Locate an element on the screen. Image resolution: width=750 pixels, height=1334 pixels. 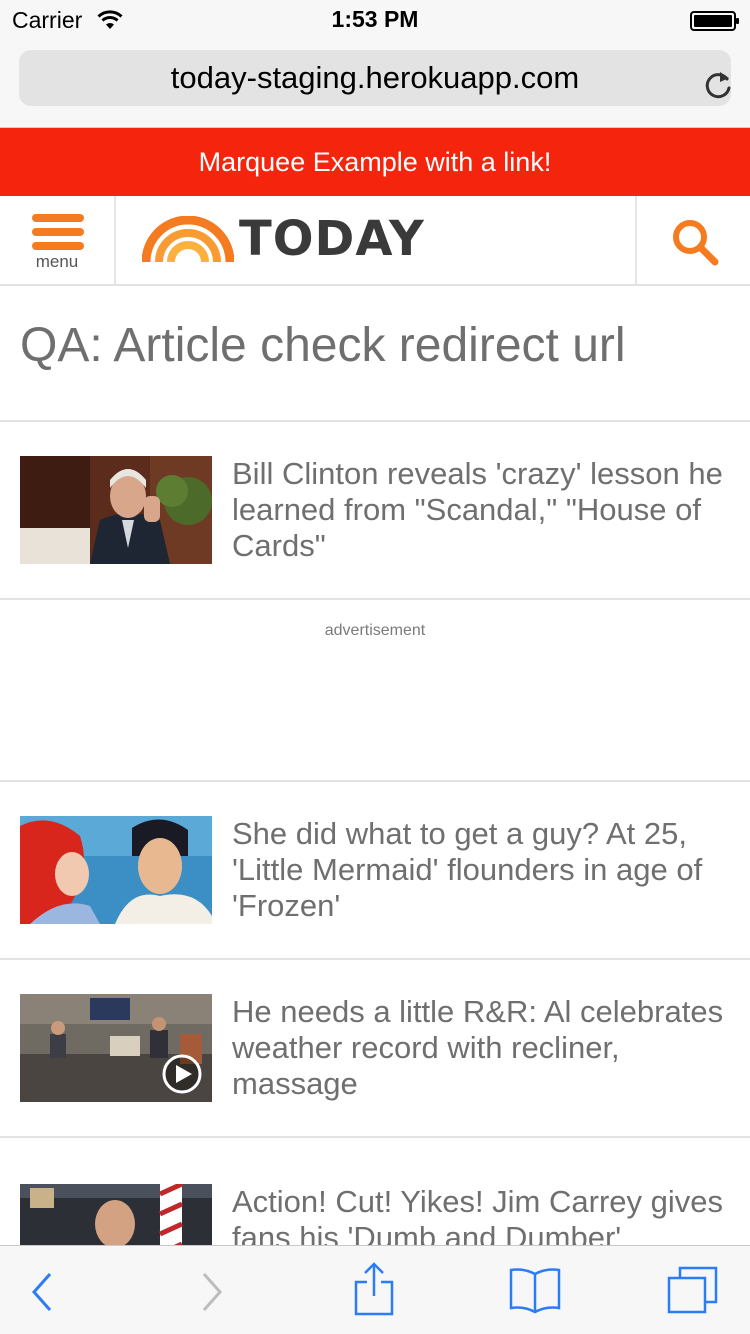
browser-toolbar is located at coordinates (375, 1289).